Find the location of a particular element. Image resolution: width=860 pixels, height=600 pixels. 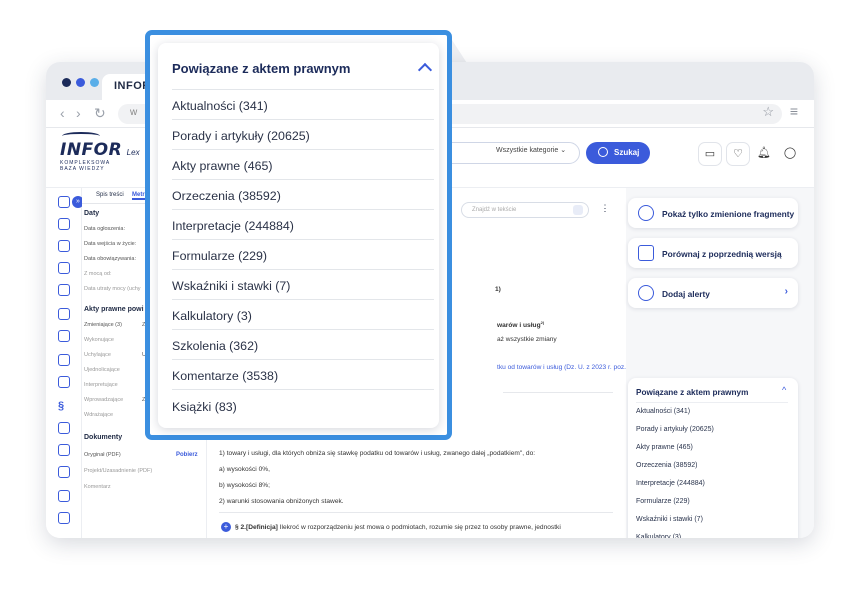

chat-icon: ▭ is located at coordinates (710, 154).